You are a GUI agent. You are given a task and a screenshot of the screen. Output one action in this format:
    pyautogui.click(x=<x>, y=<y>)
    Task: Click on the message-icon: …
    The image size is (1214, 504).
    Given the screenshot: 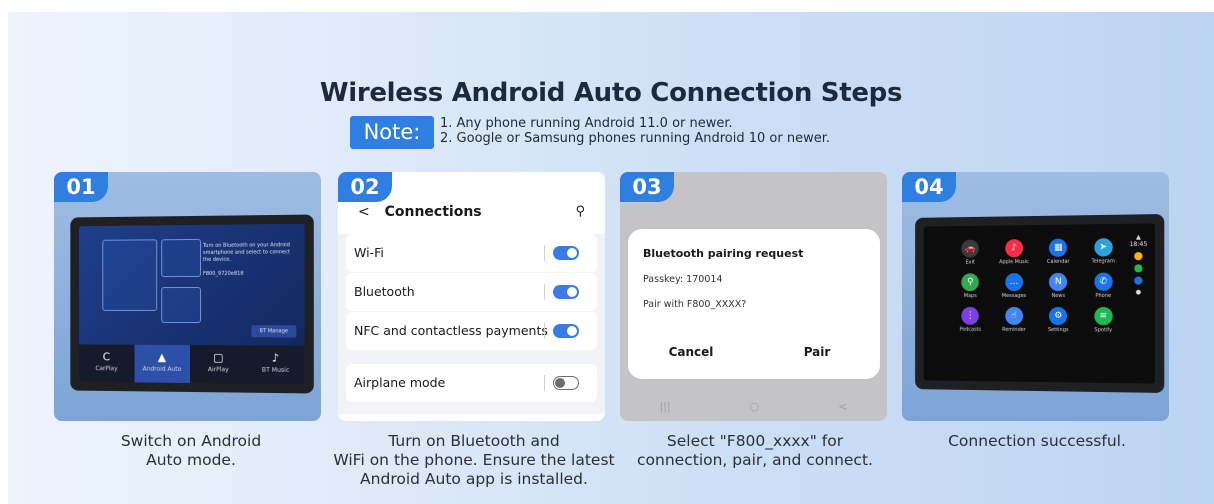 What is the action you would take?
    pyautogui.click(x=1014, y=282)
    